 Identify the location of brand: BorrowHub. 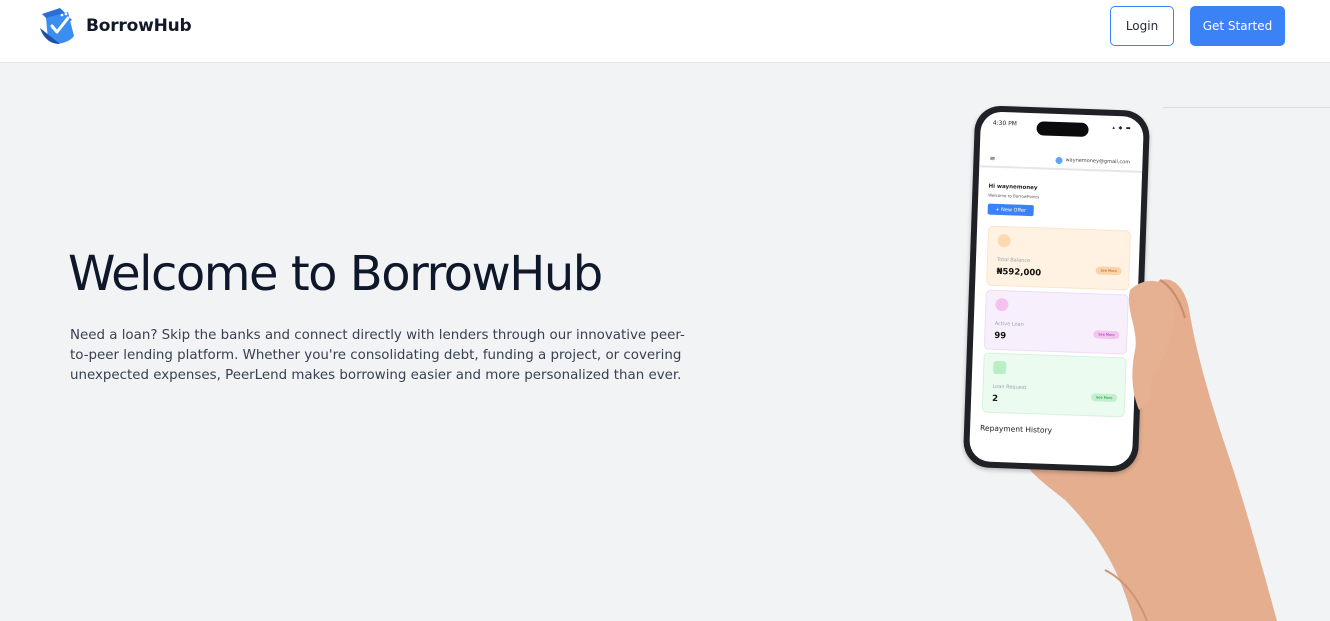
(115, 26).